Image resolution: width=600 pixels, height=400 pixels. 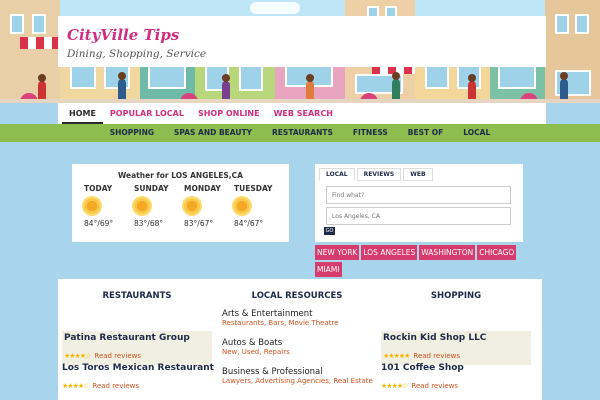 What do you see at coordinates (132, 133) in the screenshot?
I see `nav-shopping: SHOPPING` at bounding box center [132, 133].